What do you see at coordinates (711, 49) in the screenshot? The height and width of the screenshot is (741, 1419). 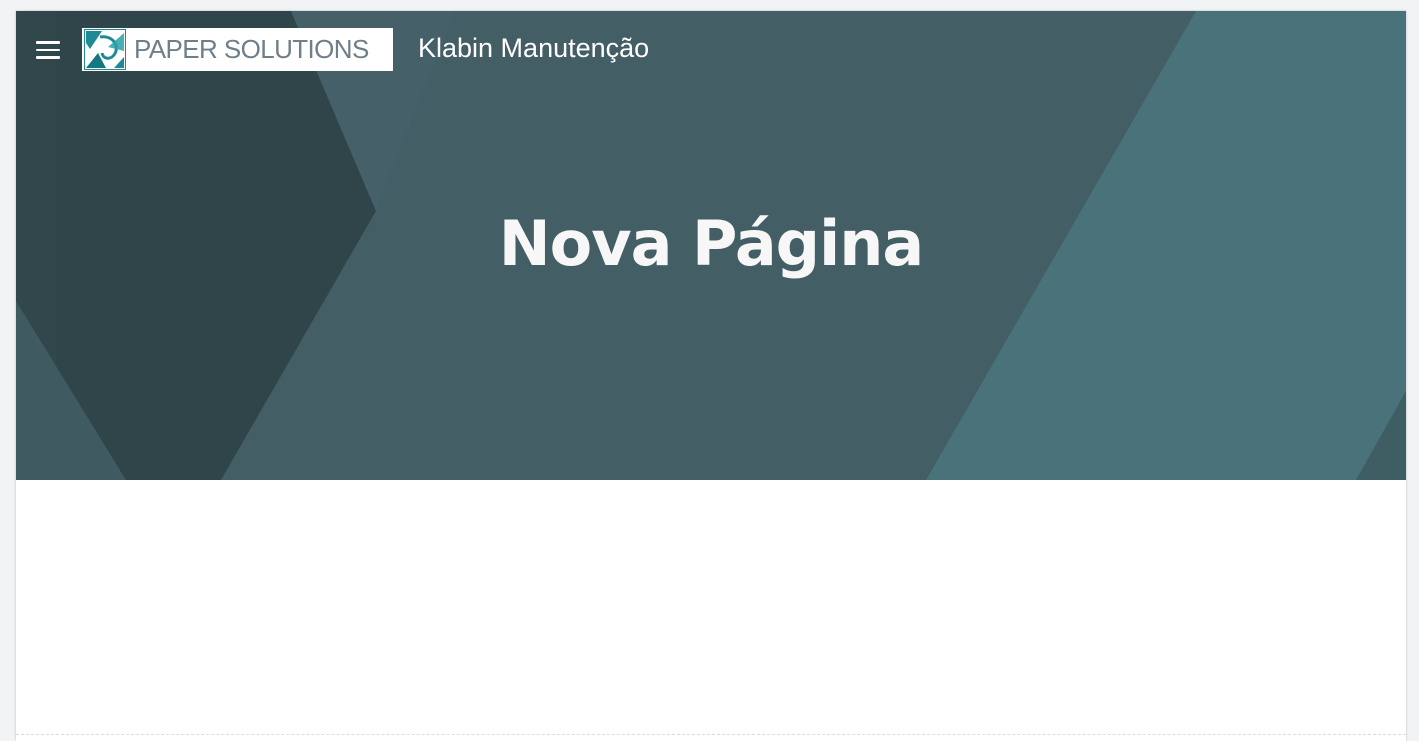 I see `top-navigation-bar: PAPER SOLUTIONS Klabin Manutenção` at bounding box center [711, 49].